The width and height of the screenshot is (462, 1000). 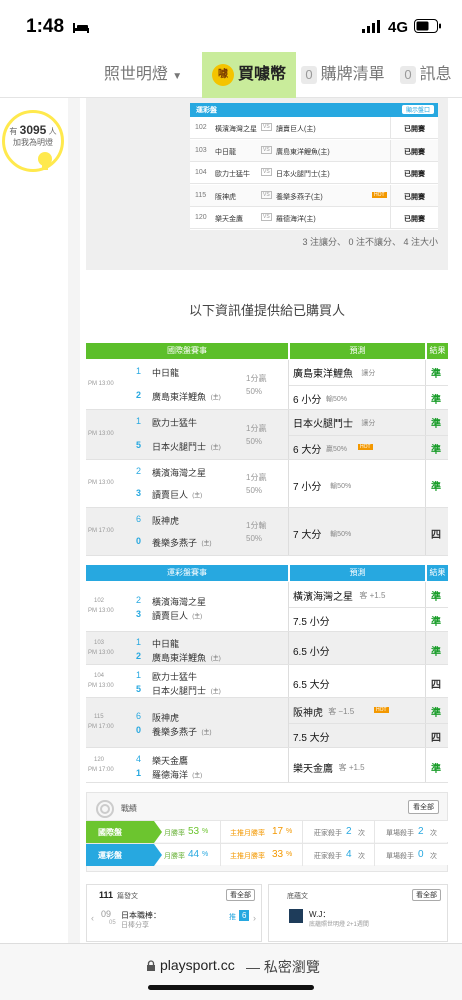 I want to click on next-arrow-icon: ›, so click(x=254, y=918).